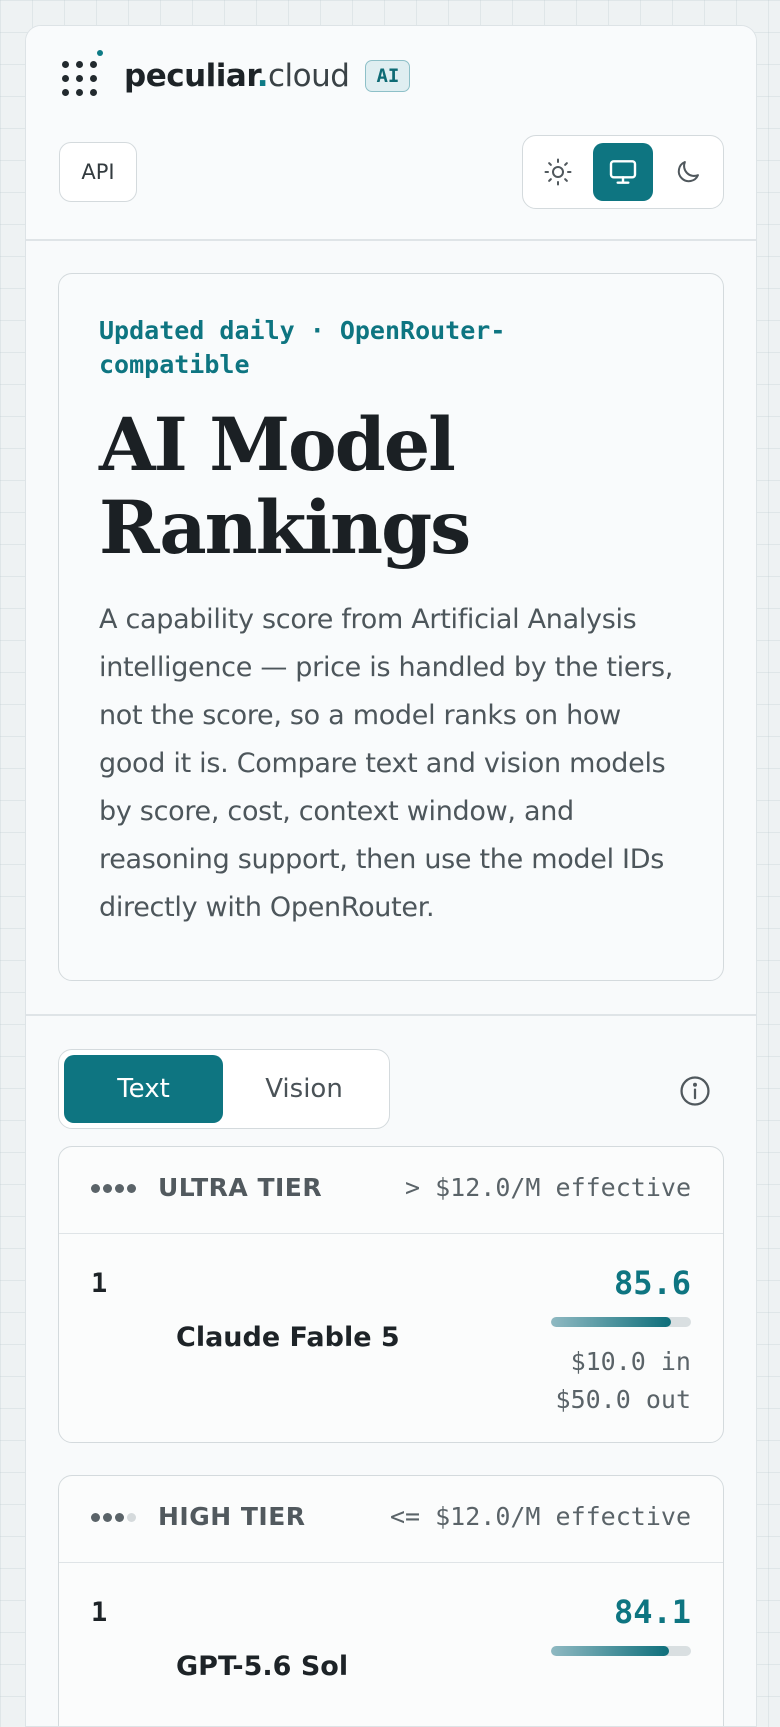  Describe the element at coordinates (224, 1089) in the screenshot. I see `model-type-tabs: Text Vision` at that location.